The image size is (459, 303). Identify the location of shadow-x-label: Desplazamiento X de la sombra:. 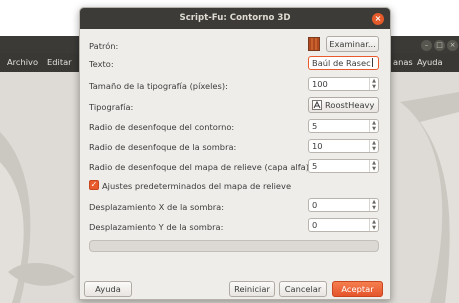
(157, 207).